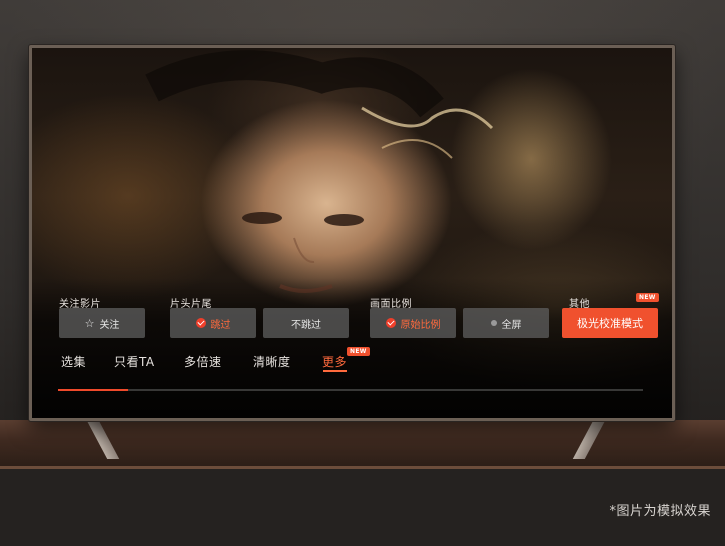 The width and height of the screenshot is (725, 546). I want to click on tab-more: 更多, so click(334, 361).